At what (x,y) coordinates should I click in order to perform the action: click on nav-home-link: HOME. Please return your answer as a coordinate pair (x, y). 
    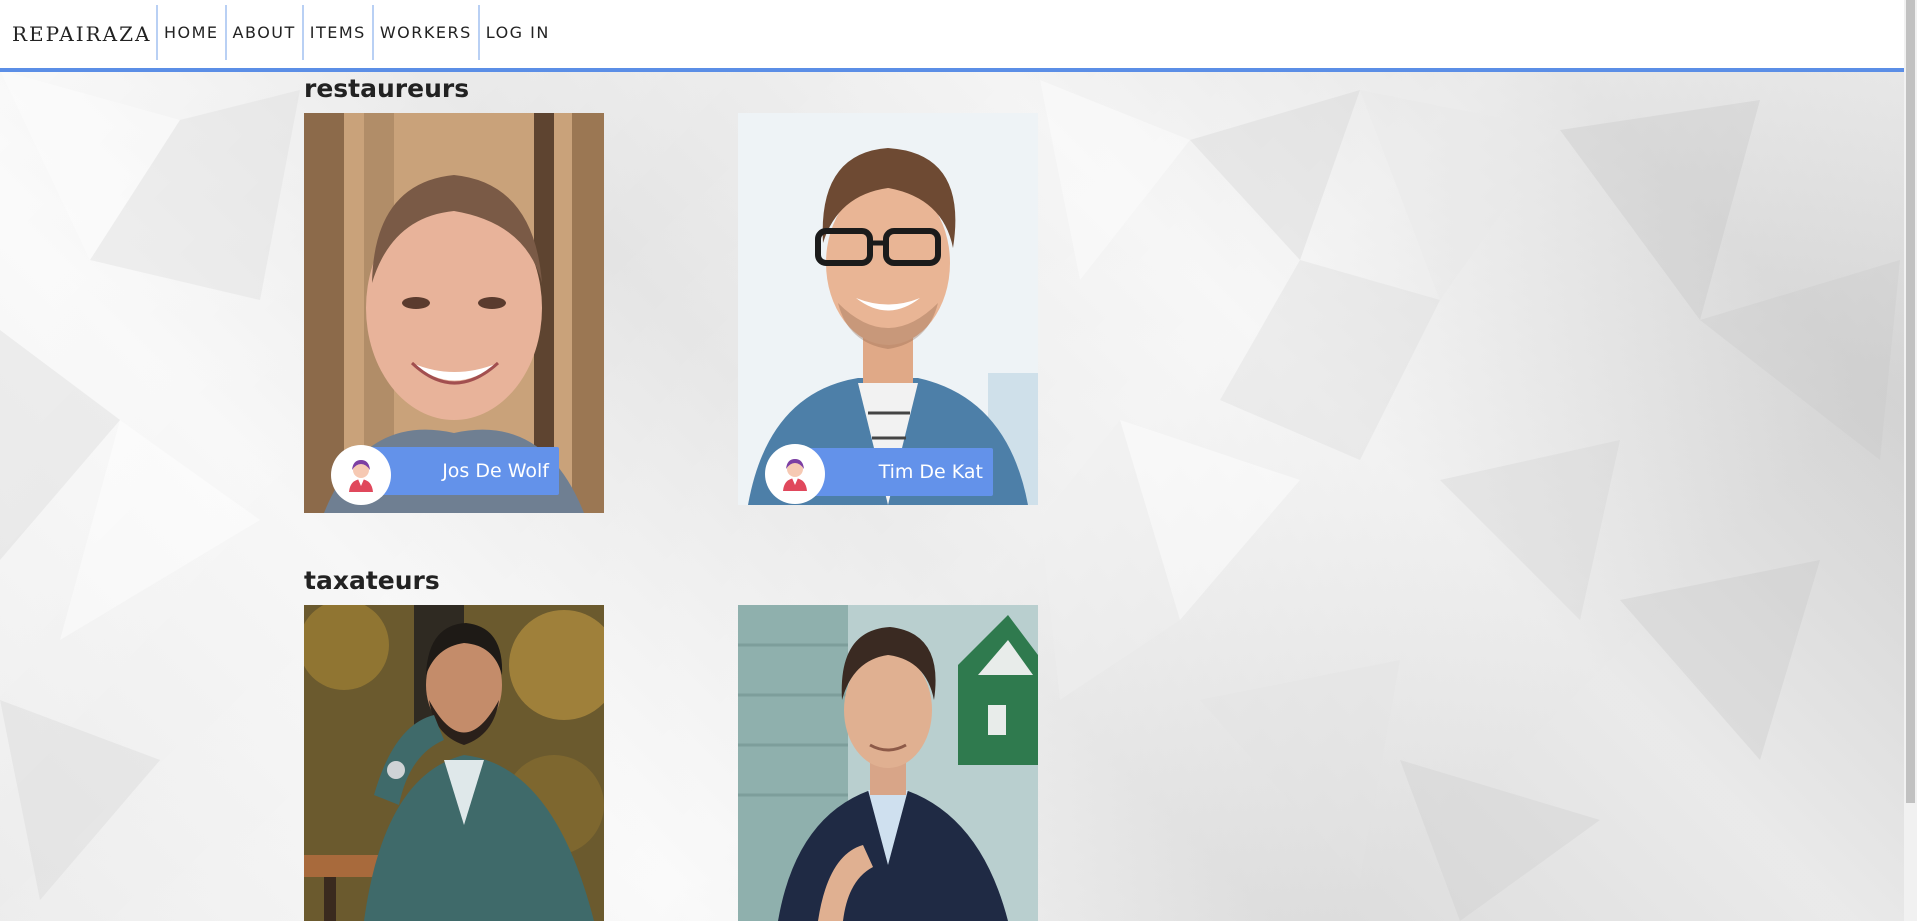
    Looking at the image, I should click on (190, 32).